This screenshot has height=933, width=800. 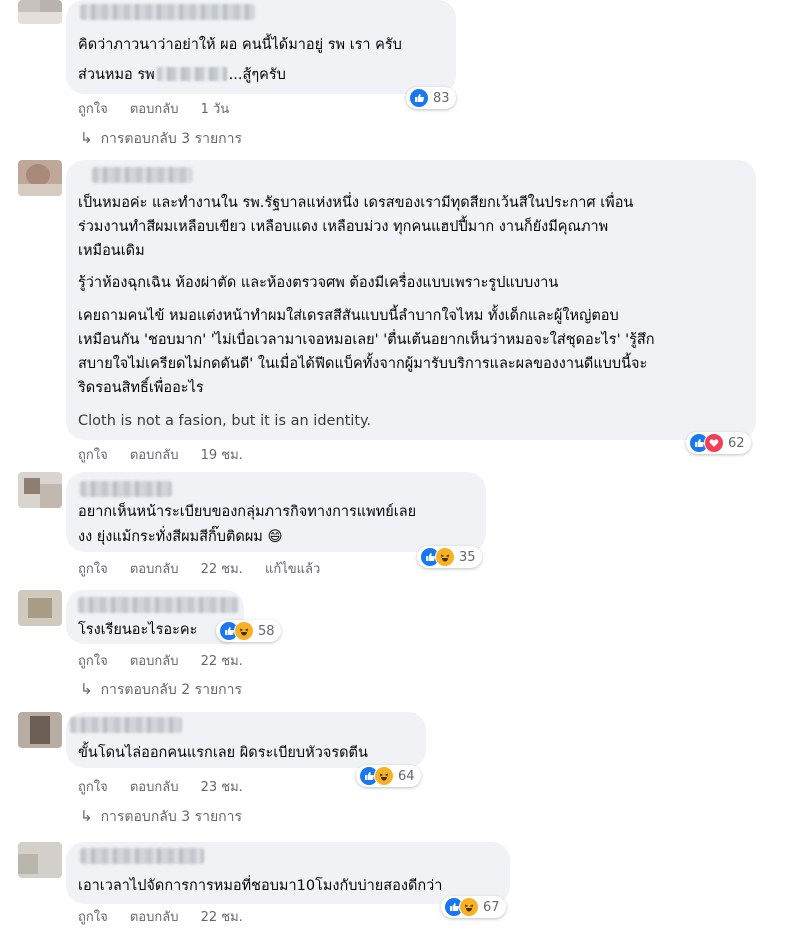 I want to click on comment-actions: ถูกใจ ตอบกลับ 19 ชม., so click(x=169, y=454).